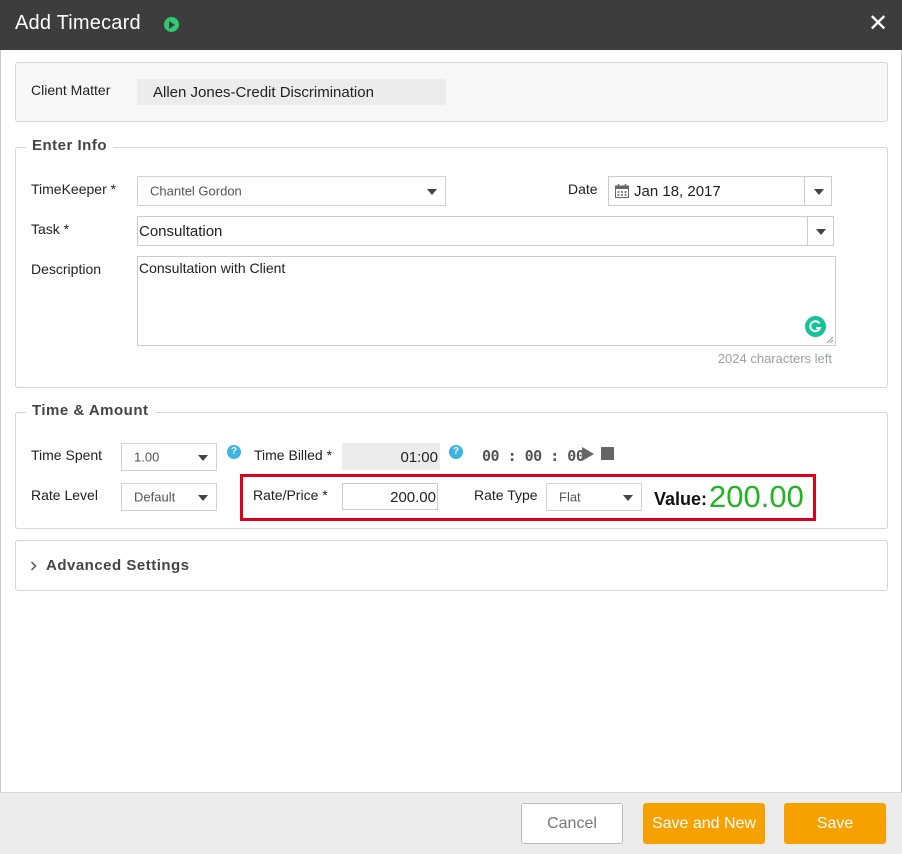  What do you see at coordinates (50, 229) in the screenshot?
I see `task-label: Task *` at bounding box center [50, 229].